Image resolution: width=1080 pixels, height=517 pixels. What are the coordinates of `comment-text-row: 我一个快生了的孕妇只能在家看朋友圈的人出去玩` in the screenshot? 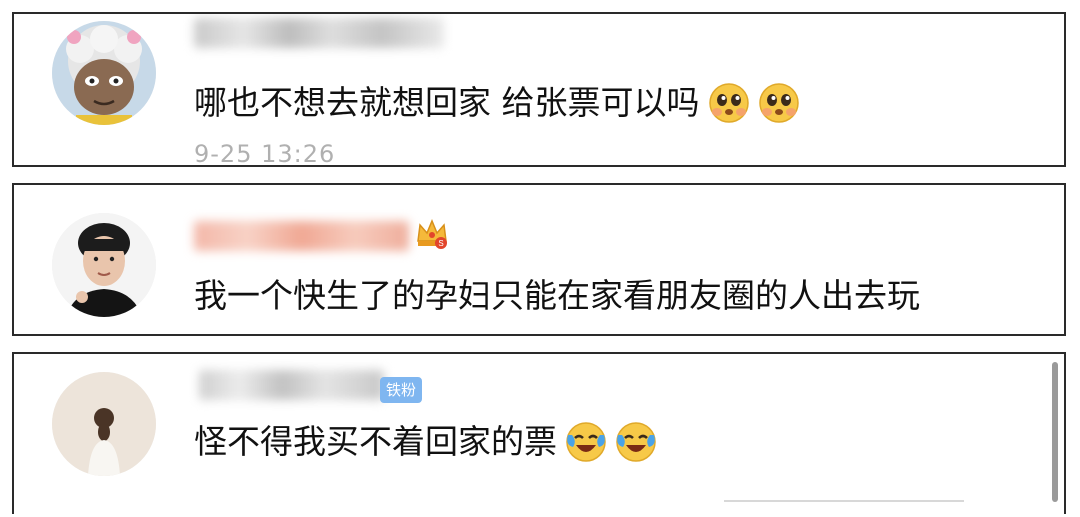 It's located at (557, 296).